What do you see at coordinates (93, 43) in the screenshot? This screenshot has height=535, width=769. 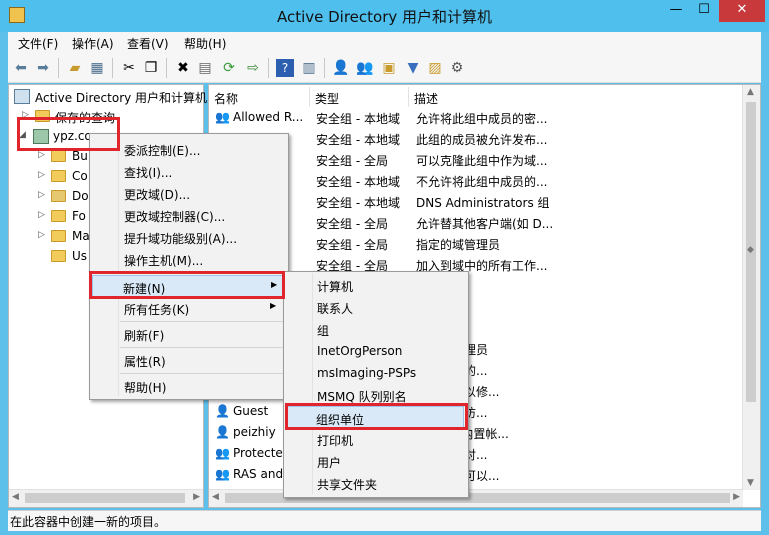 I see `menu-action: 操作(A)` at bounding box center [93, 43].